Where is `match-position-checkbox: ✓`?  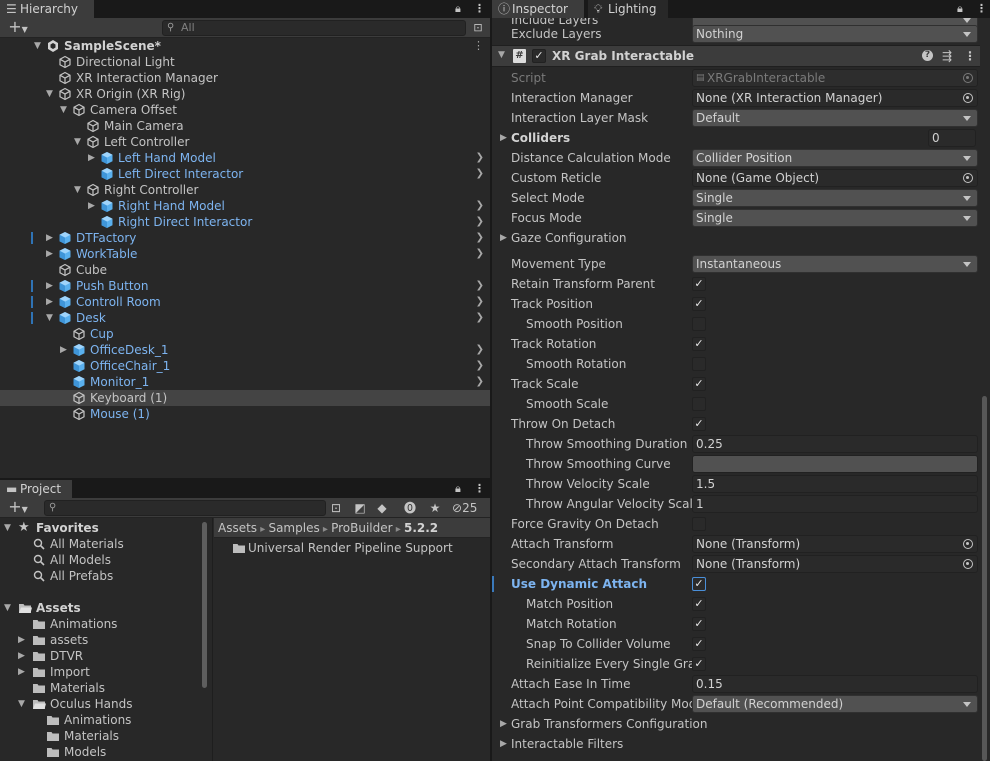
match-position-checkbox: ✓ is located at coordinates (699, 604).